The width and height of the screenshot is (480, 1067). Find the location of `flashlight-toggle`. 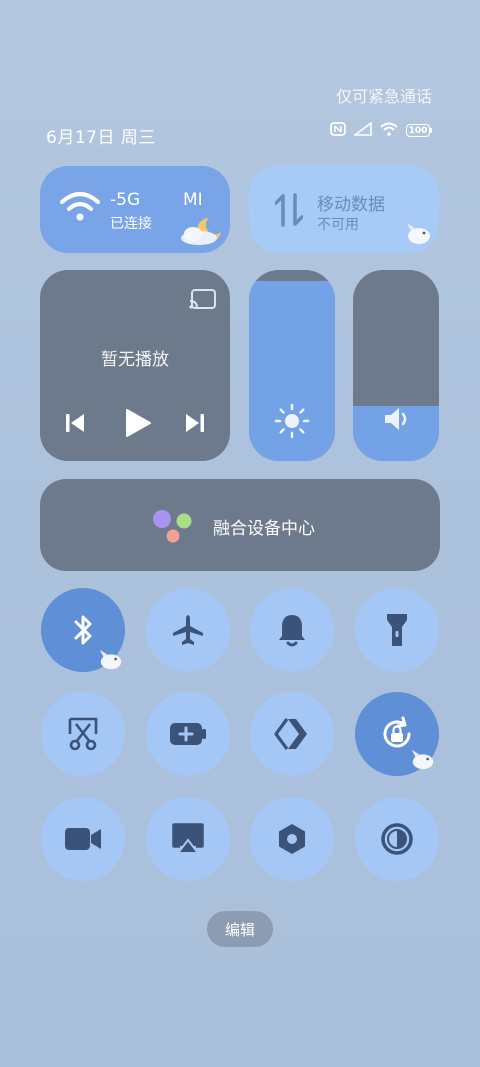

flashlight-toggle is located at coordinates (397, 630).